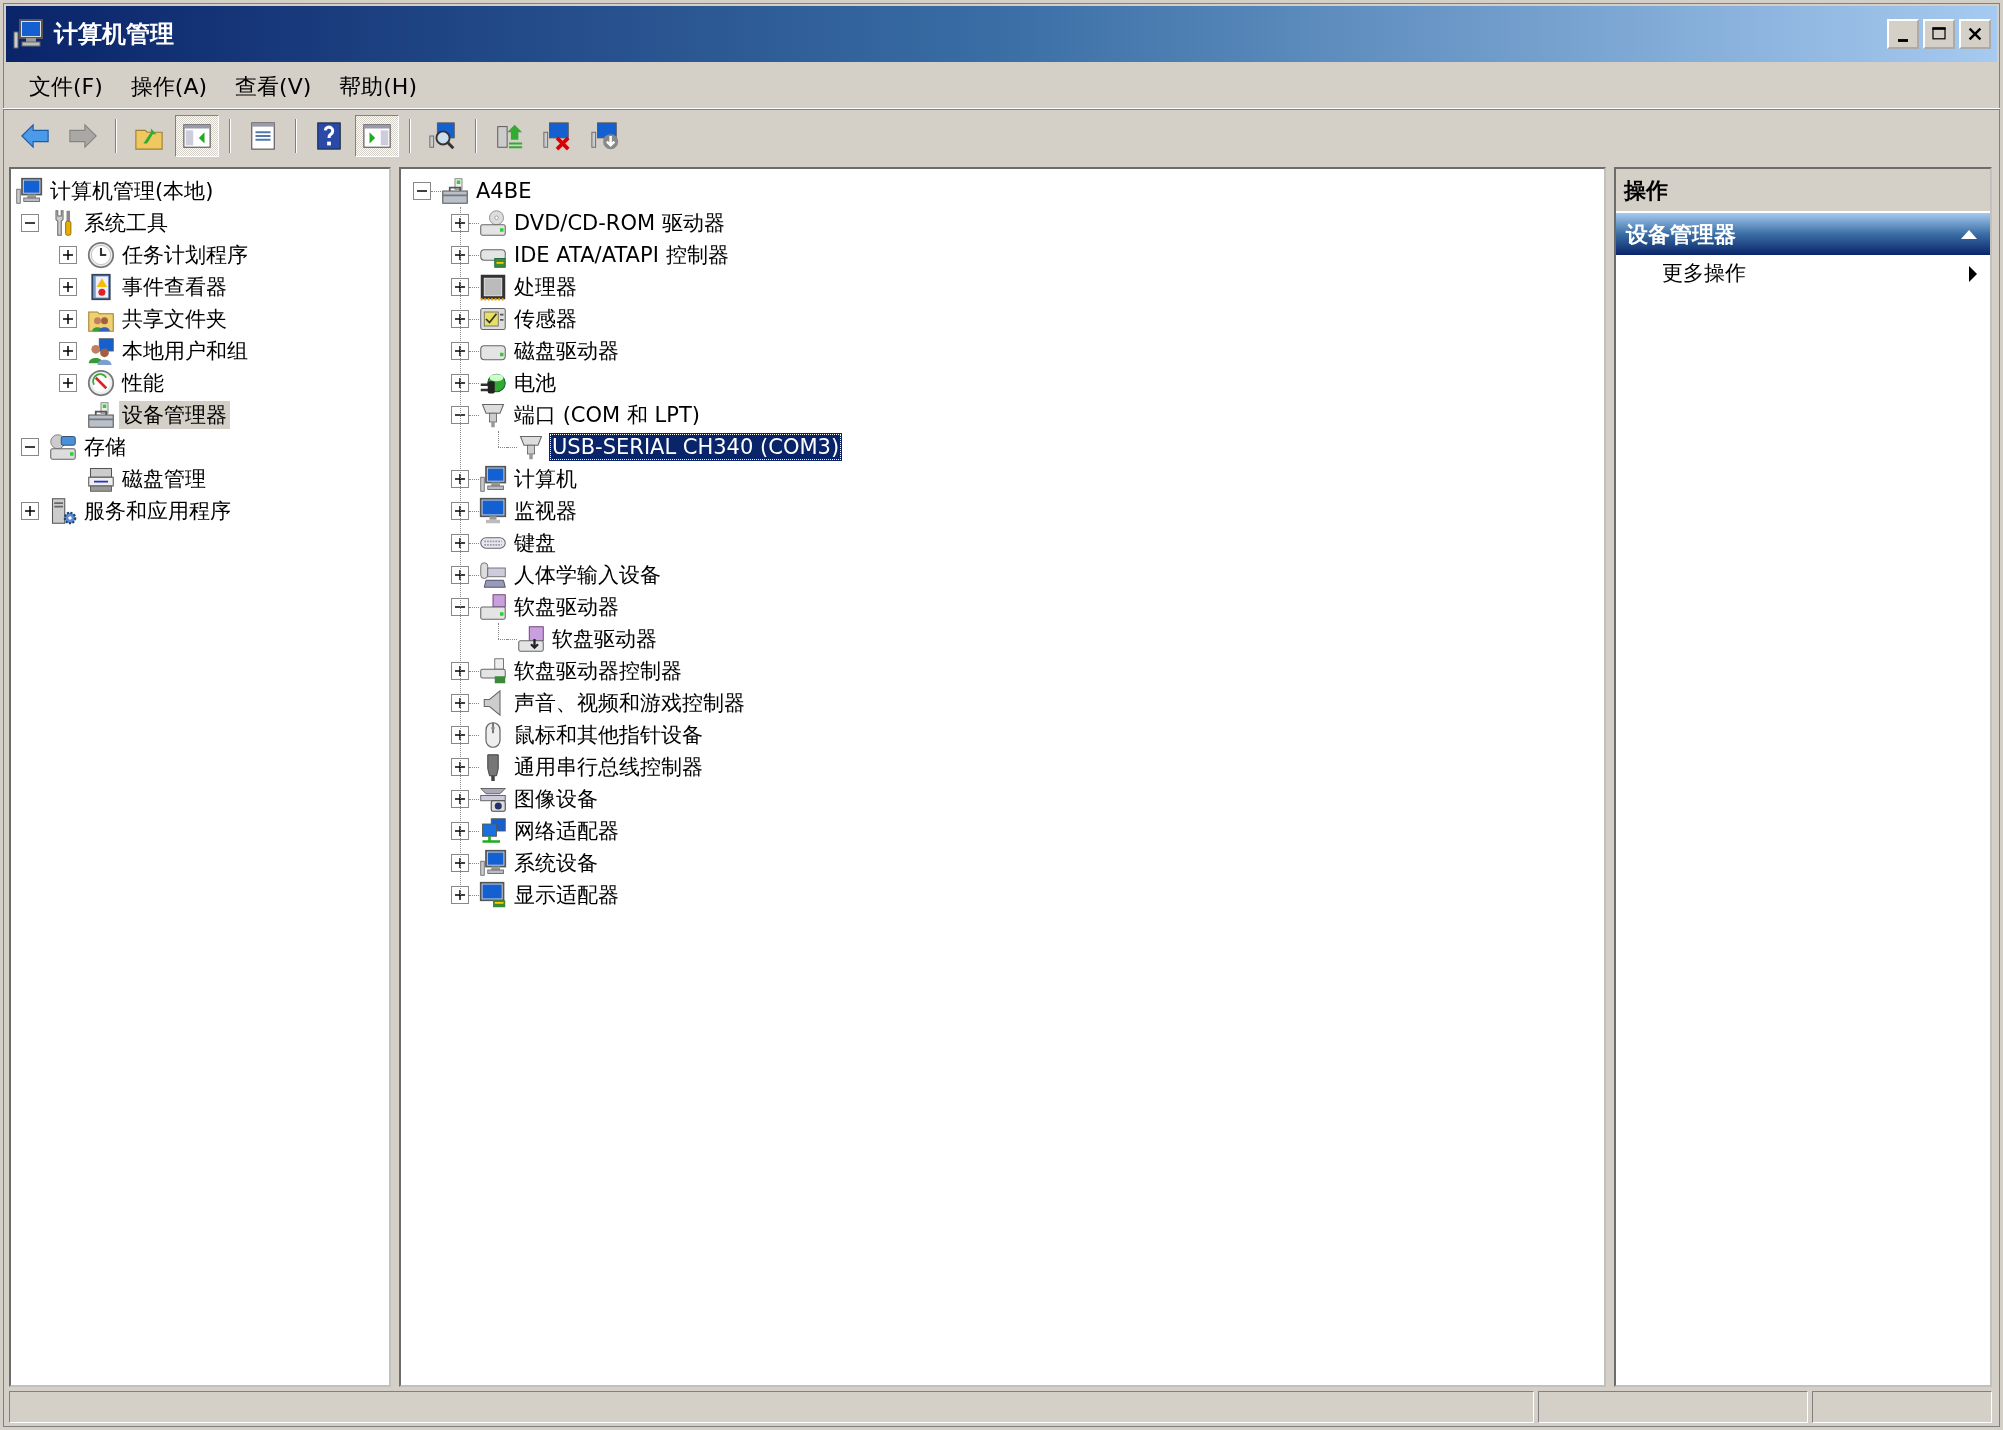 The height and width of the screenshot is (1430, 2003). Describe the element at coordinates (126, 223) in the screenshot. I see `tree-item: 系统工具` at that location.